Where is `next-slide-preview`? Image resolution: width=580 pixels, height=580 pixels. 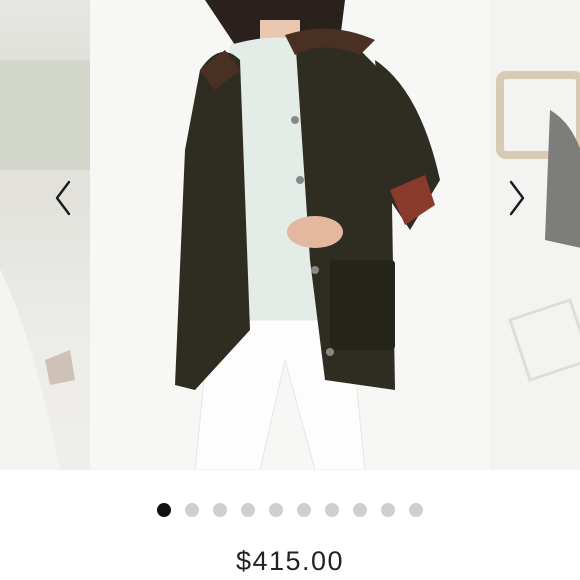 next-slide-preview is located at coordinates (535, 235).